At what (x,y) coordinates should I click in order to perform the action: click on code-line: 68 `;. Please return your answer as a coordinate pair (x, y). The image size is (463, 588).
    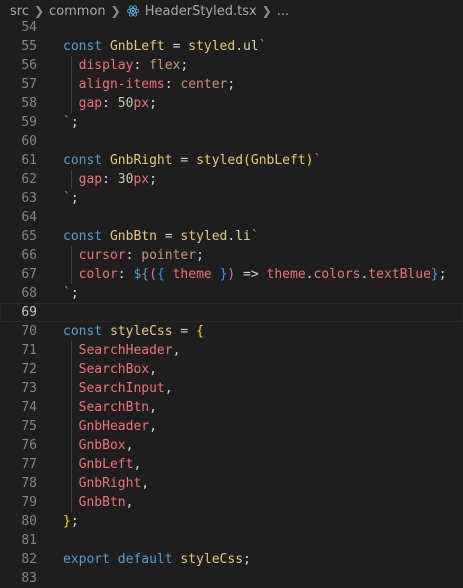
    Looking at the image, I should click on (231, 293).